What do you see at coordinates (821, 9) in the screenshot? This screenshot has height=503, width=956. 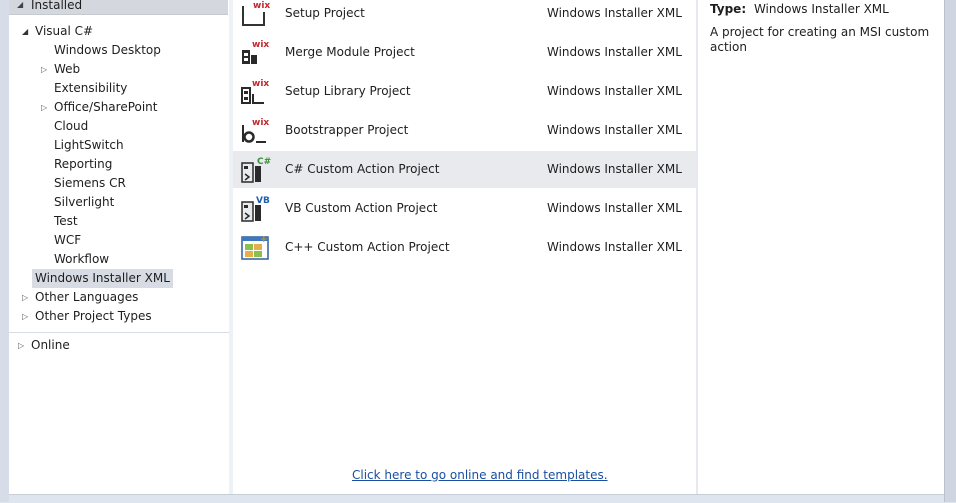 I see `details-type-value: Windows Installer XML` at bounding box center [821, 9].